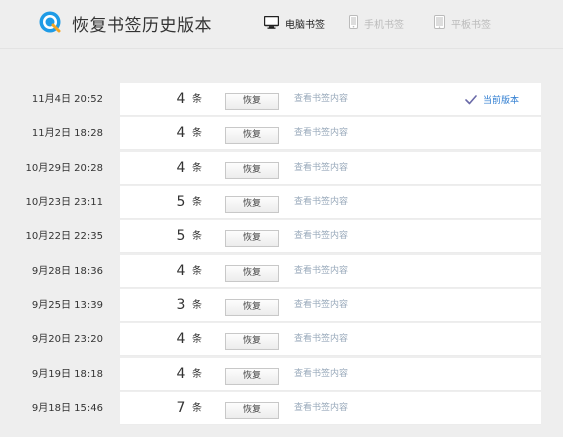 This screenshot has height=437, width=563. Describe the element at coordinates (50, 22) in the screenshot. I see `qq-browser-logo-icon` at that location.